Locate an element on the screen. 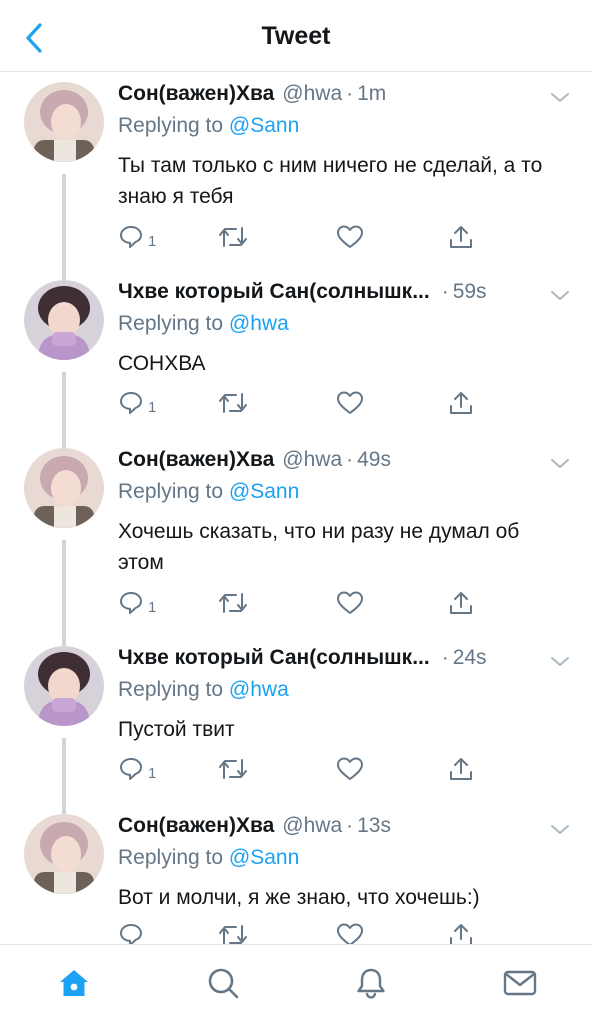 The image size is (592, 1024). tab-search is located at coordinates (223, 983).